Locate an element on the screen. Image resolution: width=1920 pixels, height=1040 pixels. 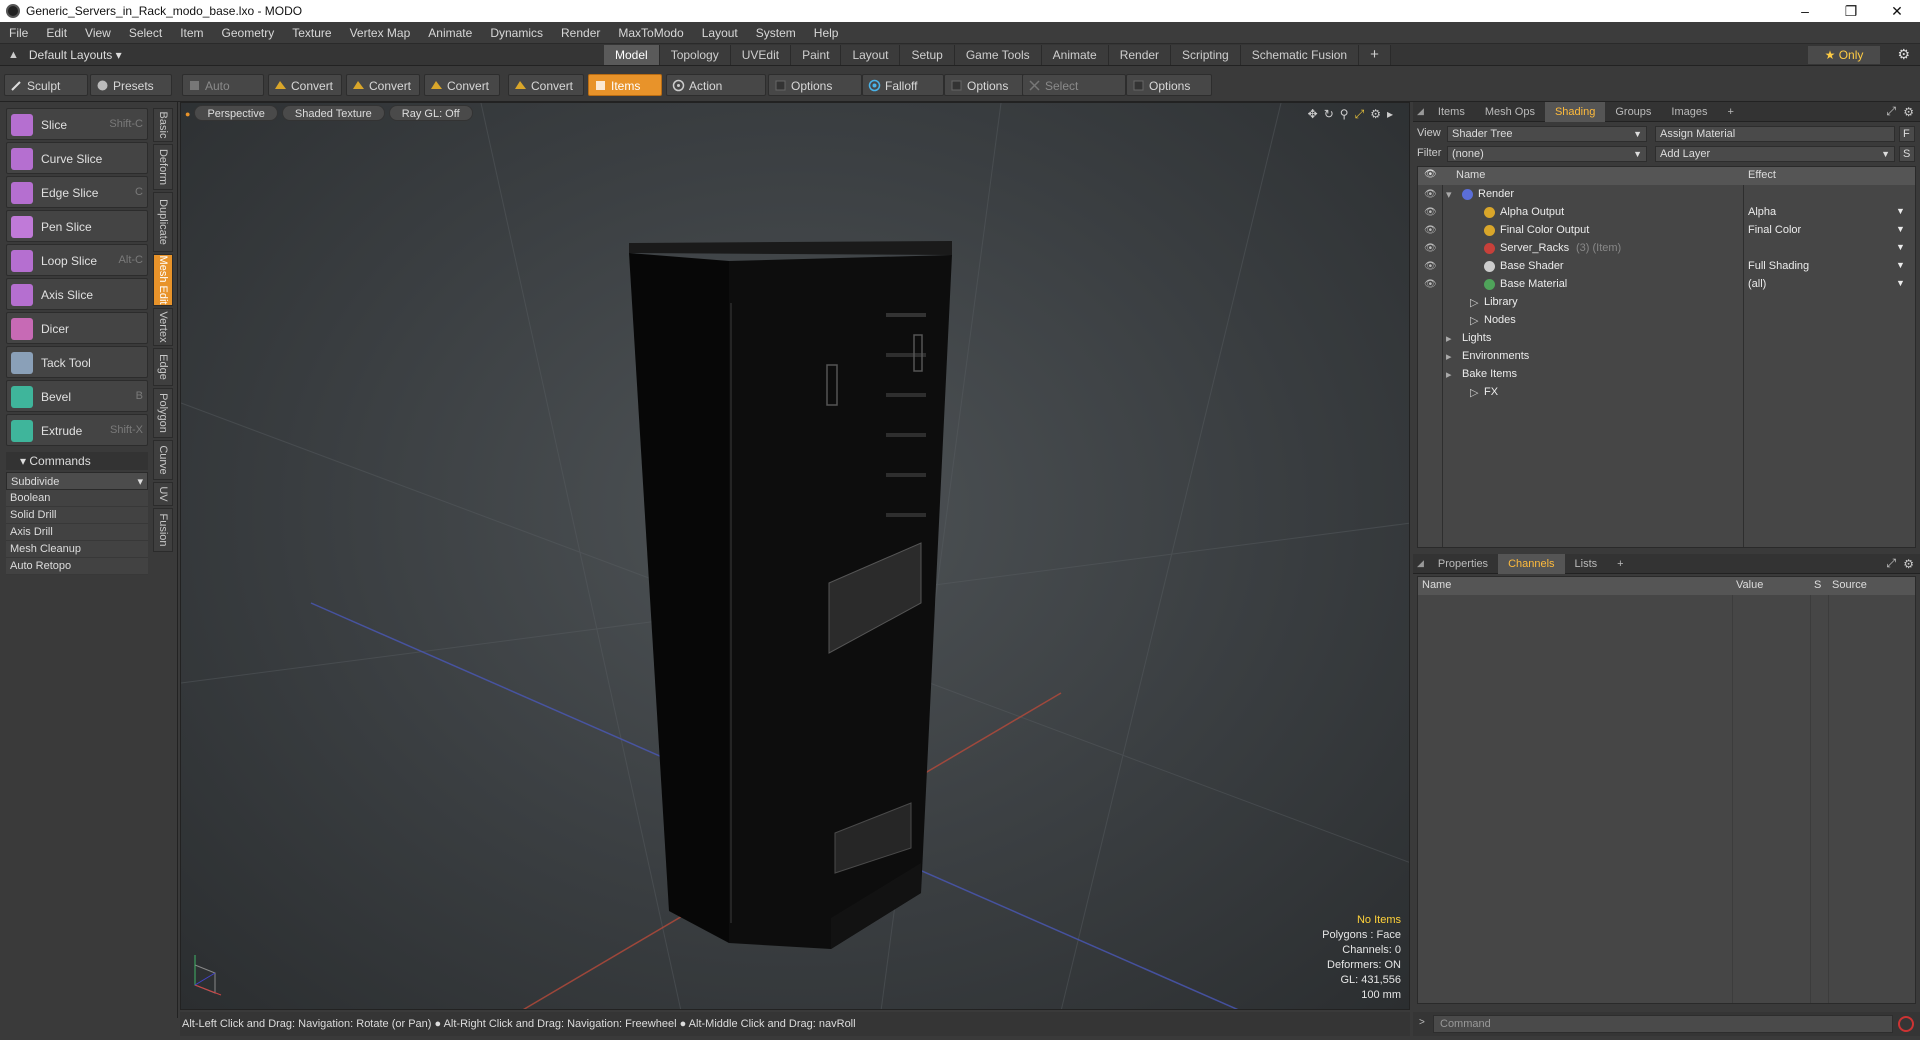
panel-gear-icon: ⚙ is located at coordinates (1908, 112).